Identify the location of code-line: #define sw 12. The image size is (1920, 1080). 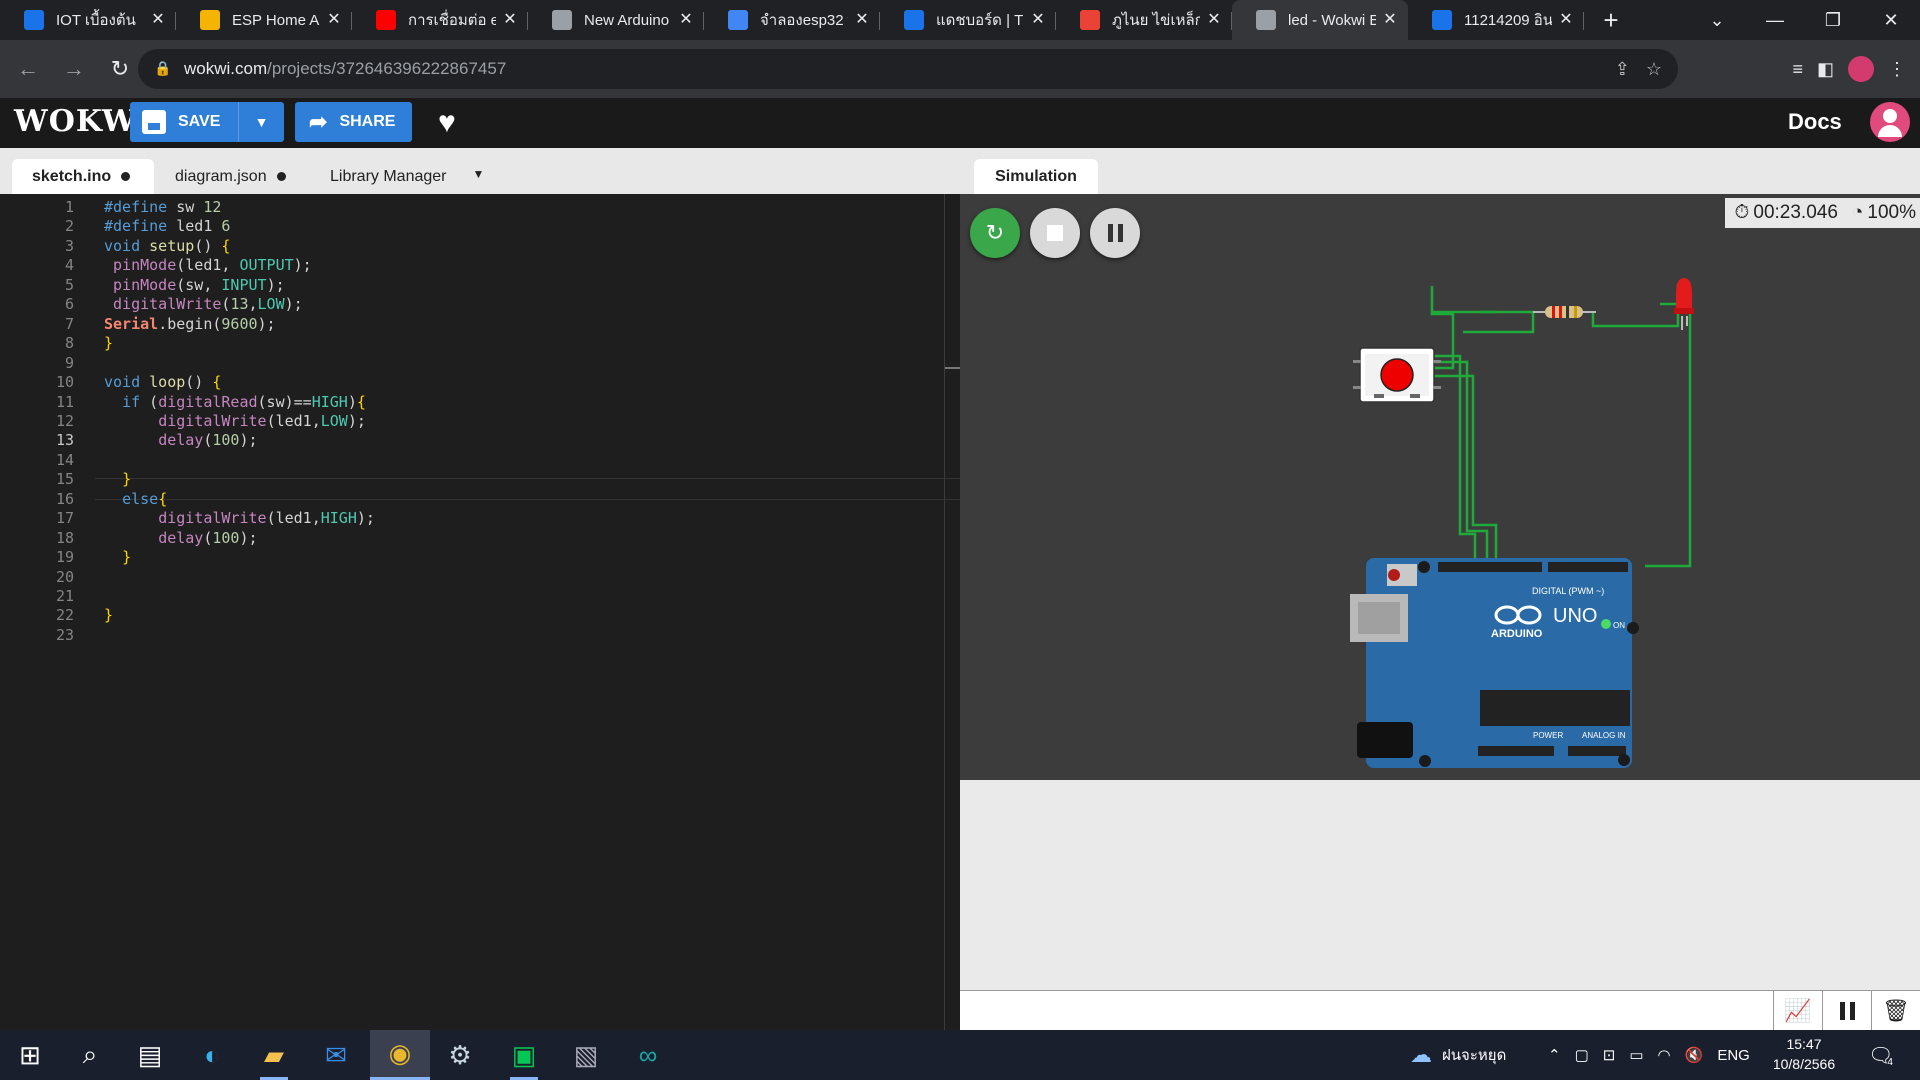
(162, 207).